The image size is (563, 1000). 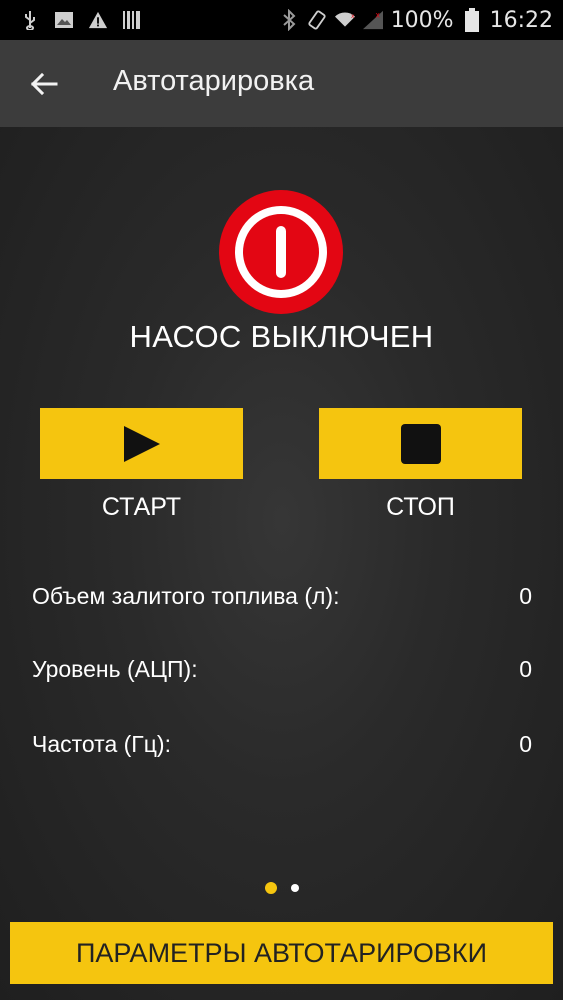 I want to click on status-bar: x x 100% 16:22, so click(x=281, y=20).